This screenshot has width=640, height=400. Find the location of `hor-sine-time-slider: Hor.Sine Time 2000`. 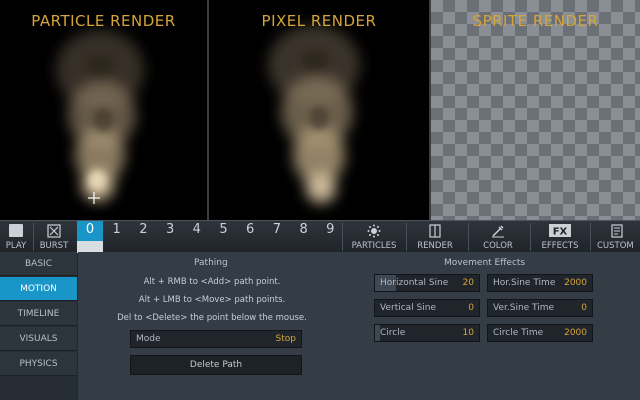

hor-sine-time-slider: Hor.Sine Time 2000 is located at coordinates (540, 283).